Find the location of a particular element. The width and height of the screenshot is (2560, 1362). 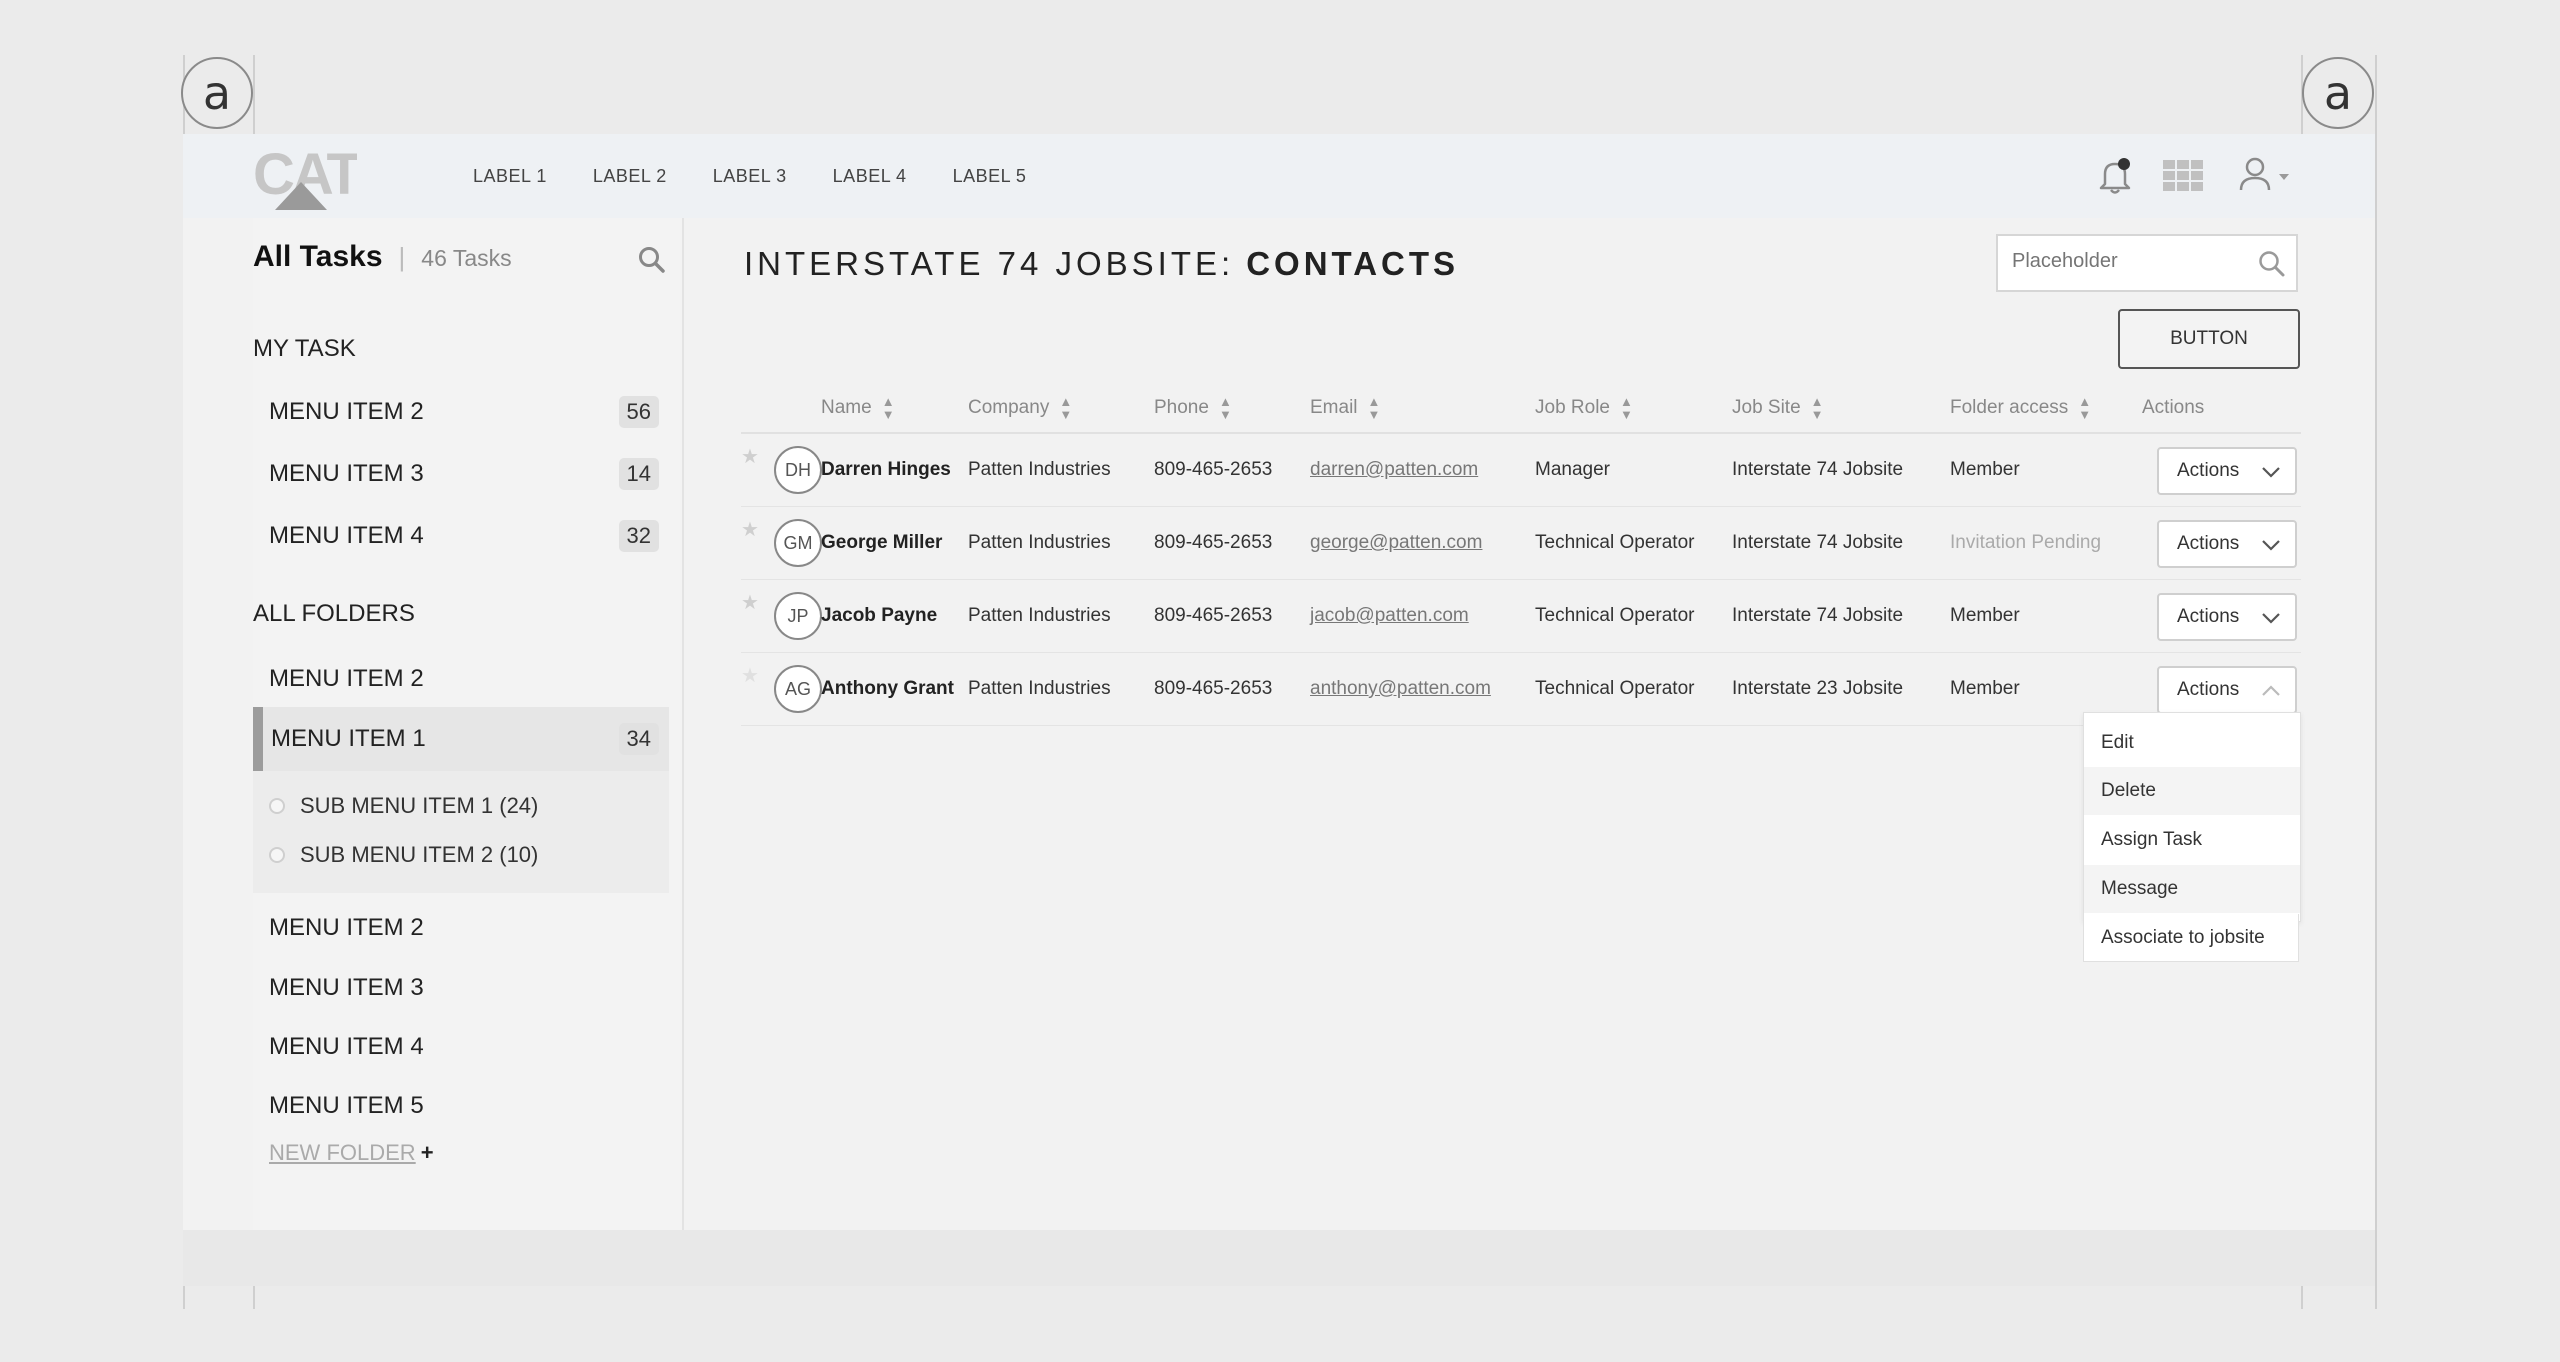

nav-label-1: LABEL 1 is located at coordinates (510, 176).